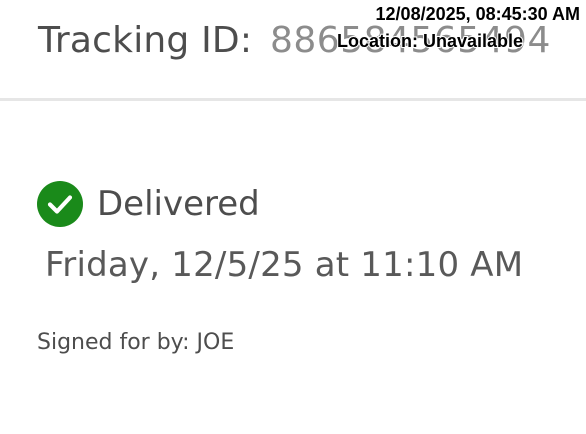 This screenshot has width=586, height=434. I want to click on tracking-id-label: Tracking ID:, so click(145, 40).